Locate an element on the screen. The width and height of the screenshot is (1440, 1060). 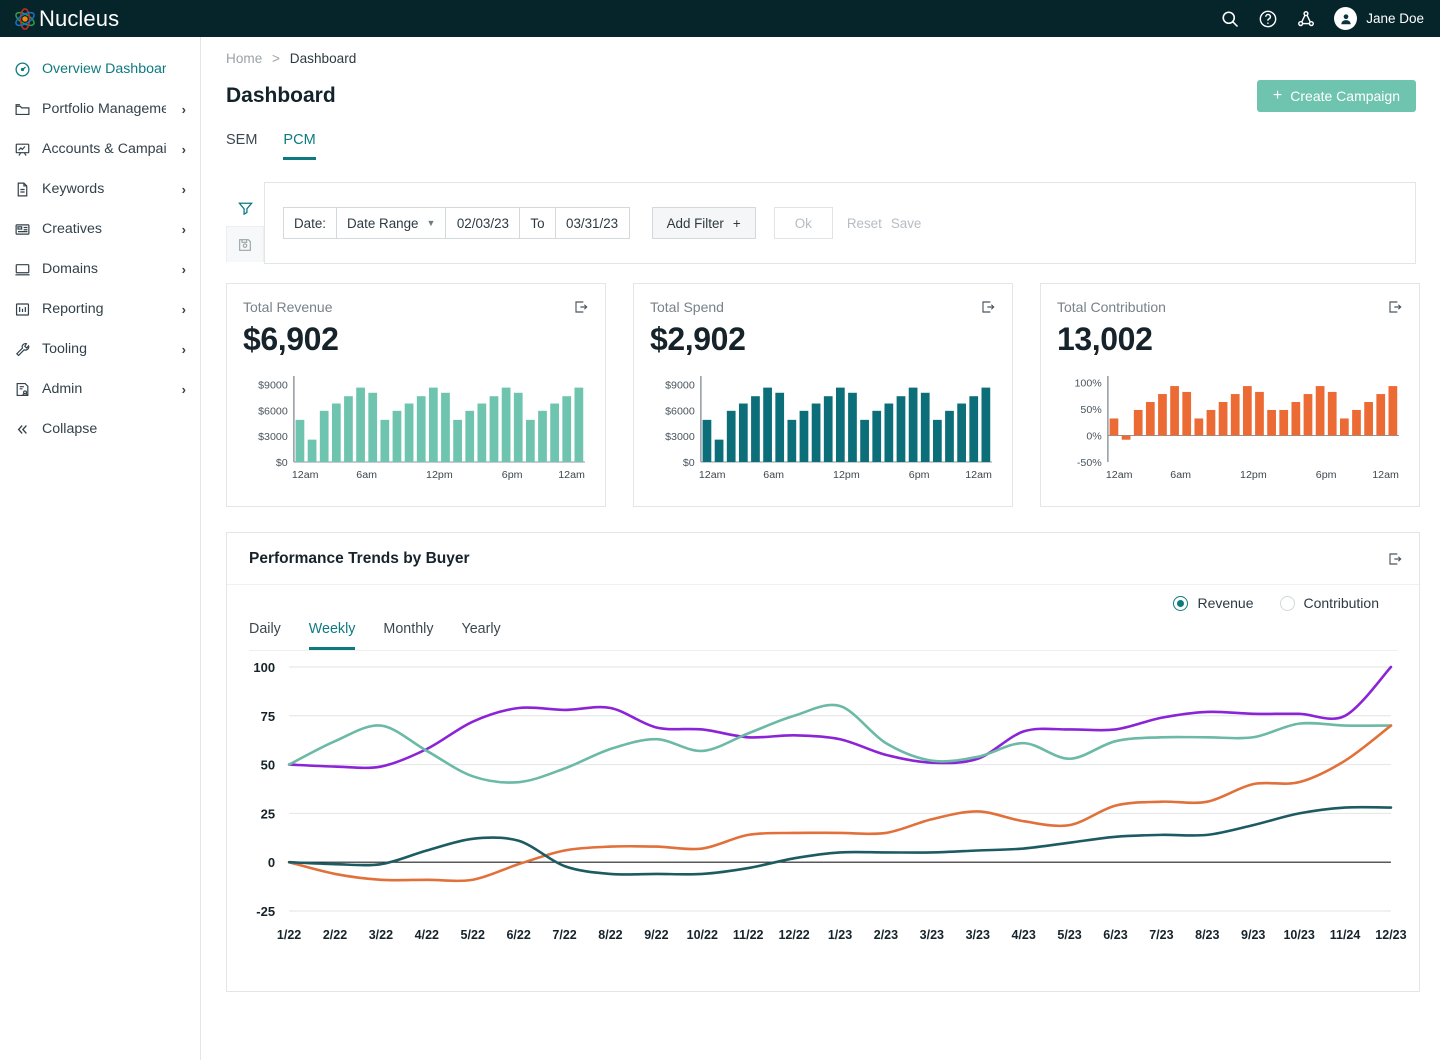
mini-bar-chart-spend: $9000 $6000 $3000 $0 12am 6am 12pm 6pm 12am is located at coordinates (828, 428).